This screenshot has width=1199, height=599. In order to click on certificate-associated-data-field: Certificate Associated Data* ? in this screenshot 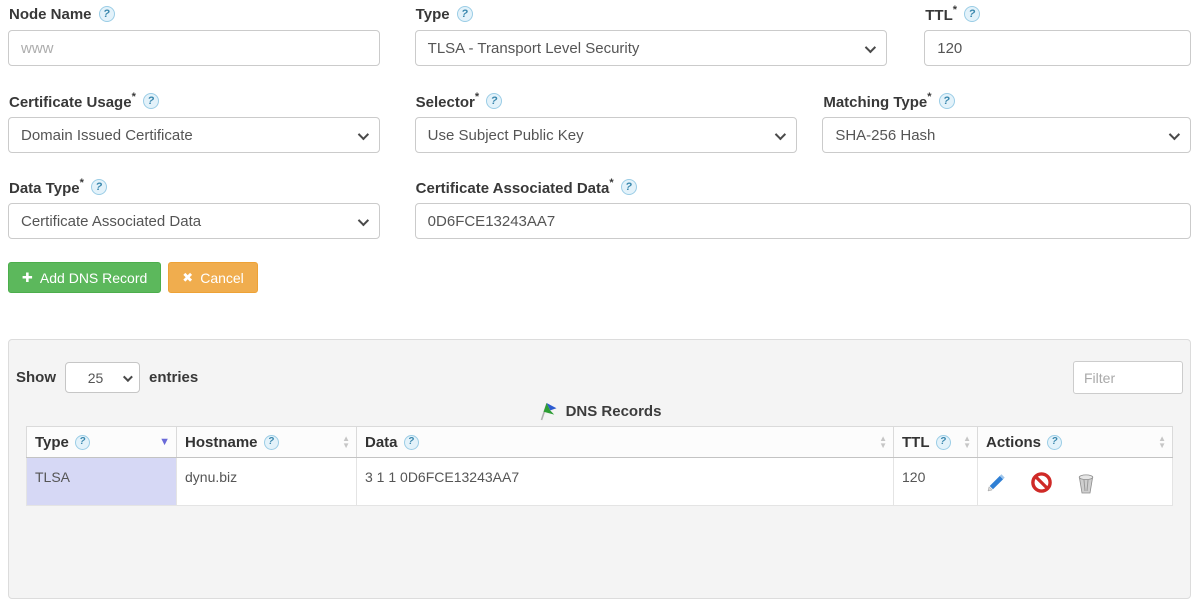, I will do `click(802, 207)`.